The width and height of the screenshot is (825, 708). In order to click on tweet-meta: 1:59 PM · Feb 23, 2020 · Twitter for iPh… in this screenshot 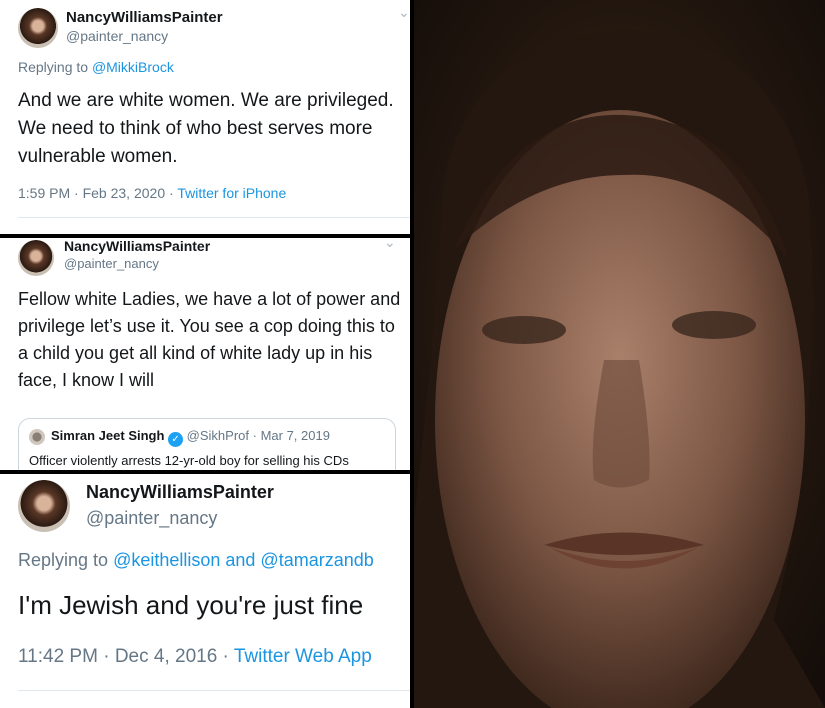, I will do `click(152, 193)`.